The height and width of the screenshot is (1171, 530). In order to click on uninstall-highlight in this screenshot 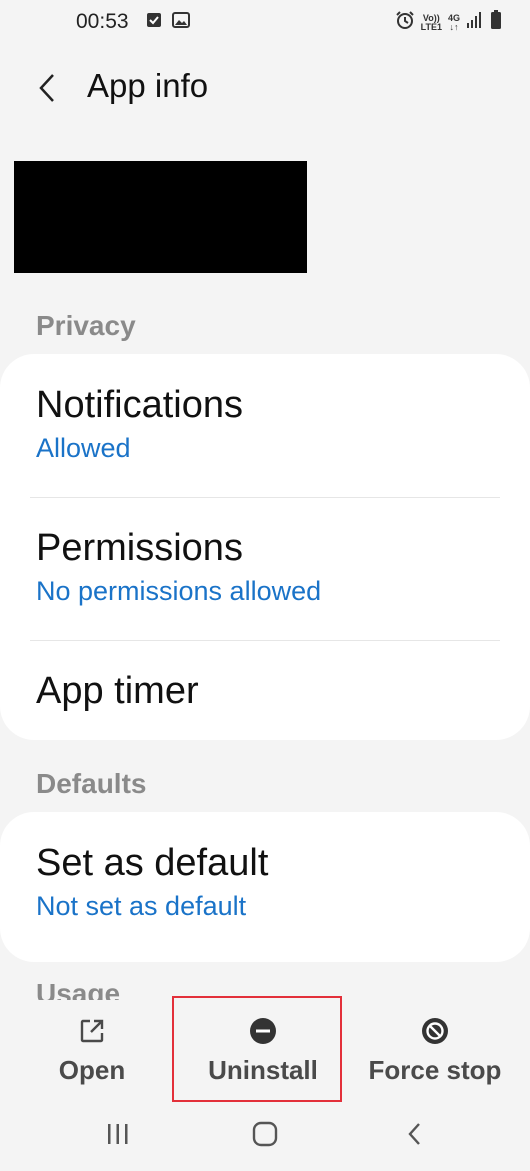, I will do `click(257, 1049)`.